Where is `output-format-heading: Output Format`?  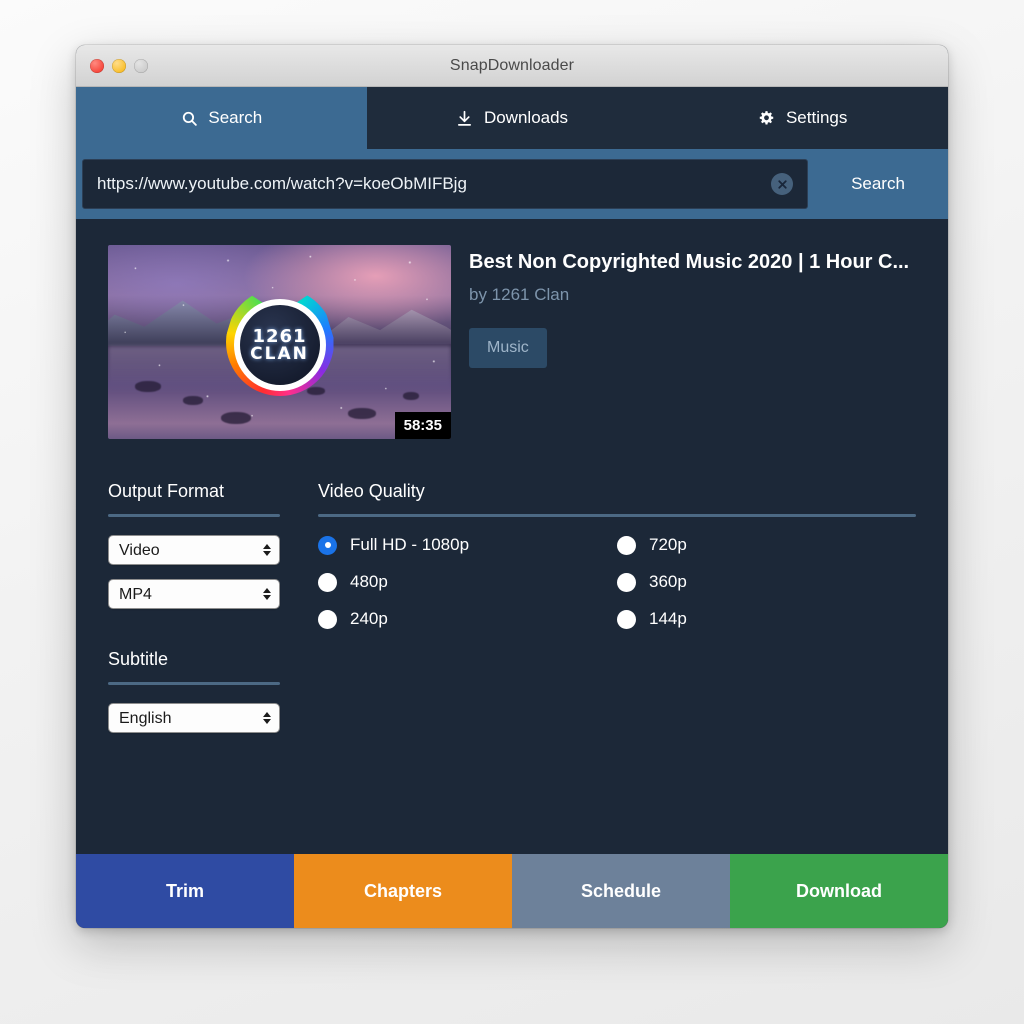
output-format-heading: Output Format is located at coordinates (166, 491).